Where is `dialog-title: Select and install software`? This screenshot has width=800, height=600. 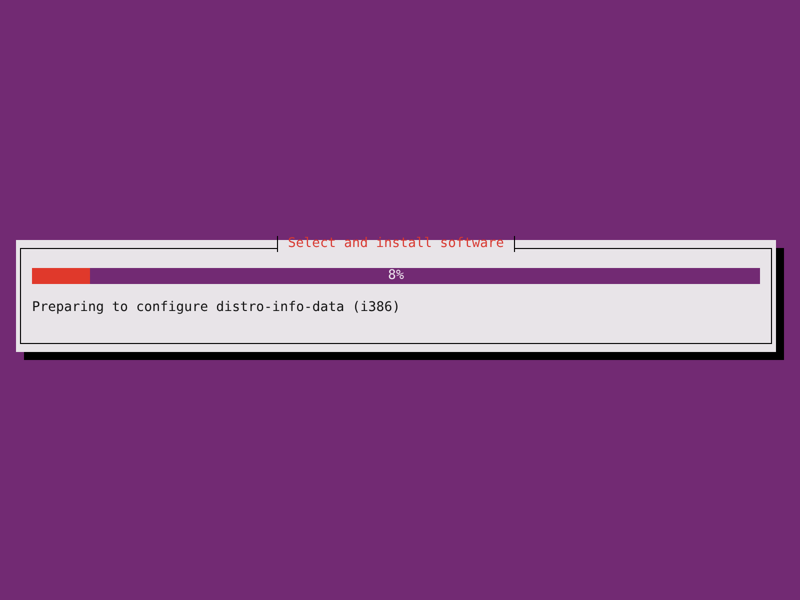
dialog-title: Select and install software is located at coordinates (396, 244).